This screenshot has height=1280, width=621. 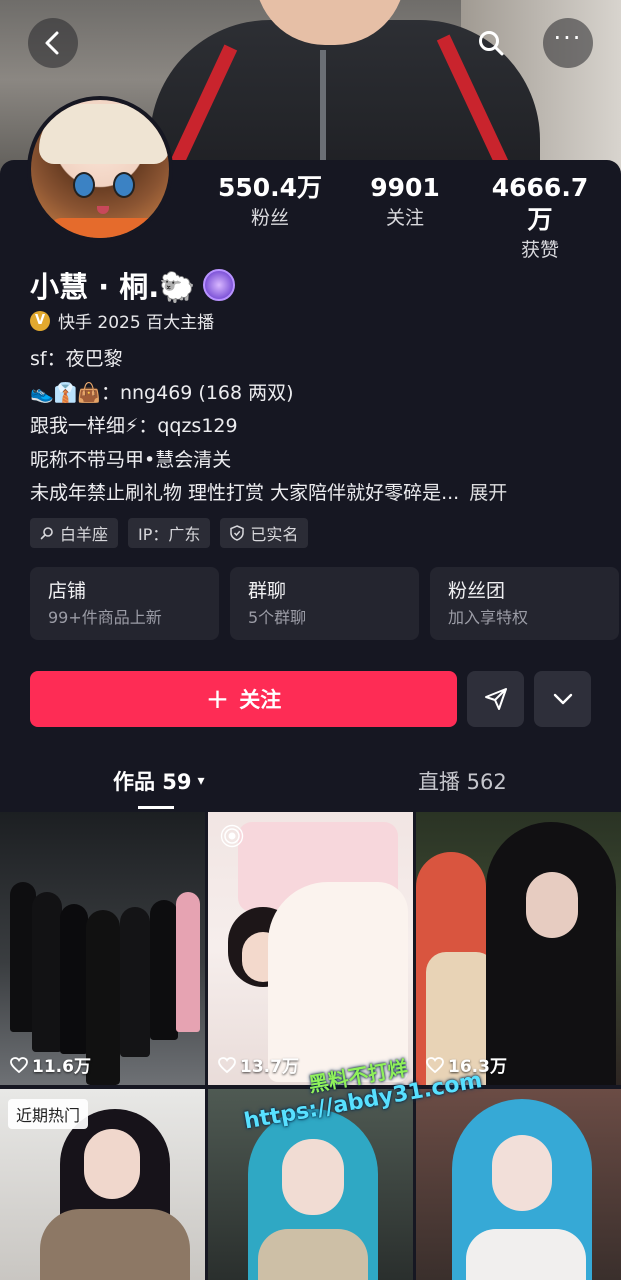 I want to click on follow-button: + 关注, so click(x=243, y=699).